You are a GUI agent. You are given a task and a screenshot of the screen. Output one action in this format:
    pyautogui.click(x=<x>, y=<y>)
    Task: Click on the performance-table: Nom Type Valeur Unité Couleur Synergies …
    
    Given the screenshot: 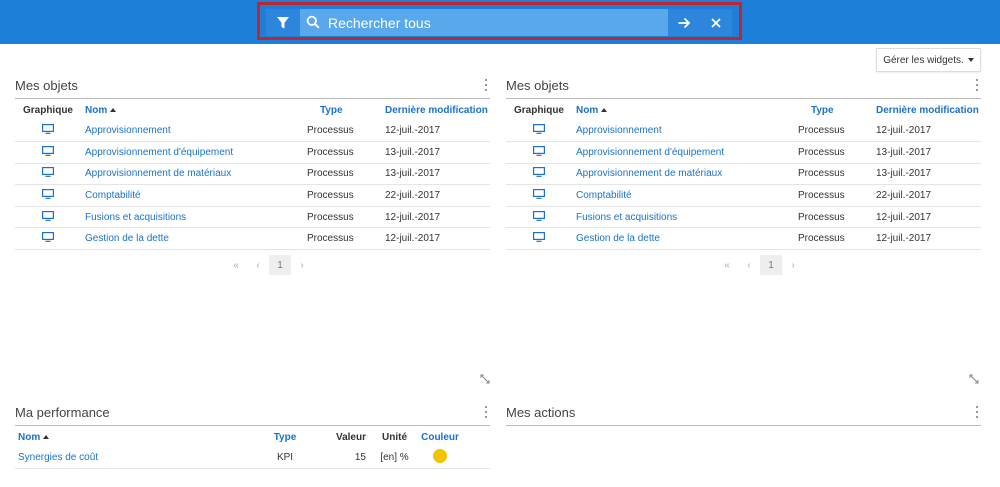 What is the action you would take?
    pyautogui.click(x=252, y=448)
    